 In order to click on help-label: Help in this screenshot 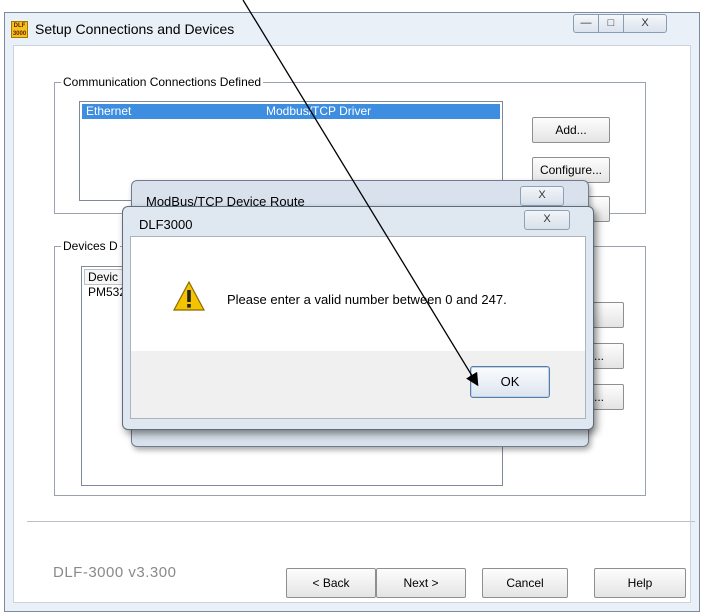, I will do `click(640, 583)`.